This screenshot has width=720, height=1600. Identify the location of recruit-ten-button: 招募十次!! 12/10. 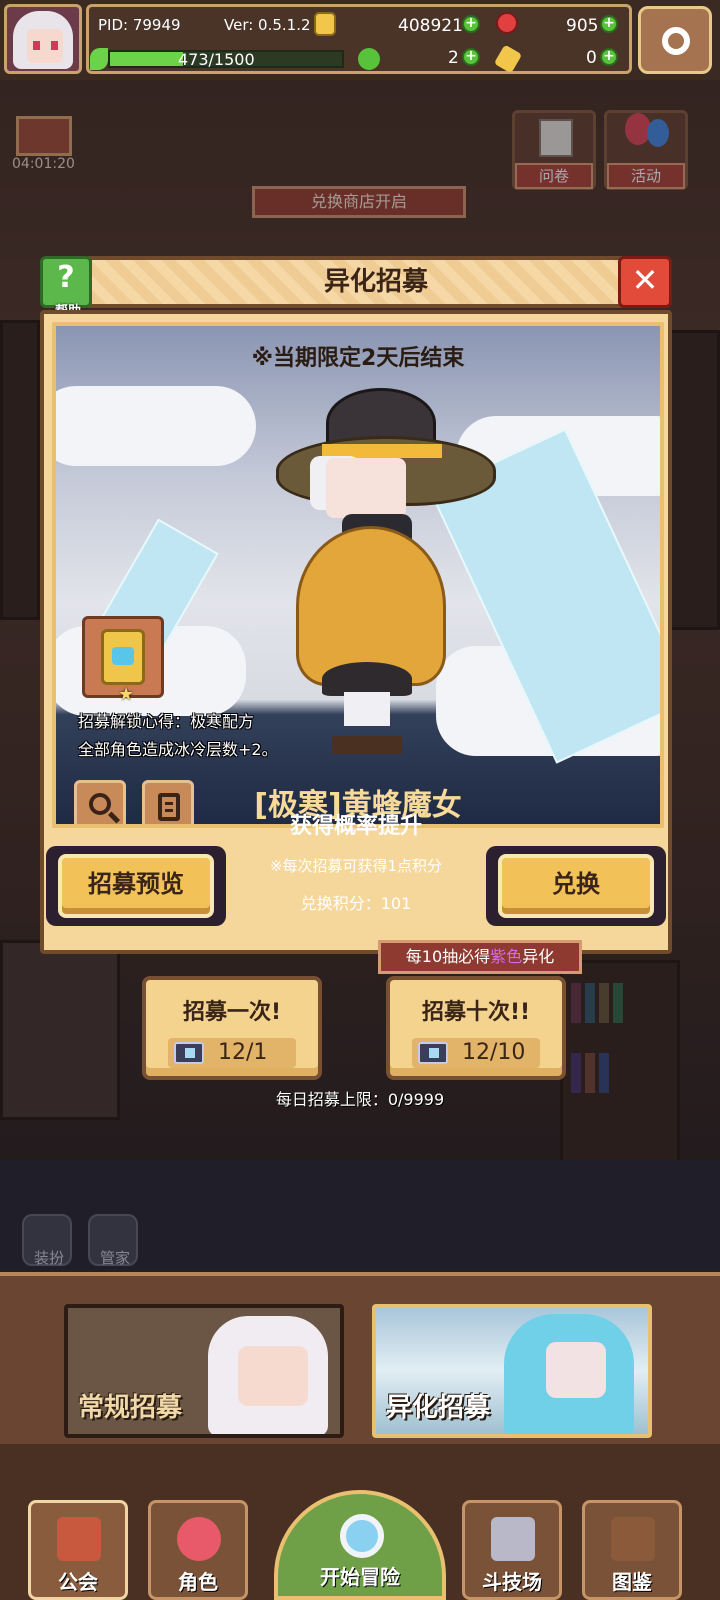
(476, 1028).